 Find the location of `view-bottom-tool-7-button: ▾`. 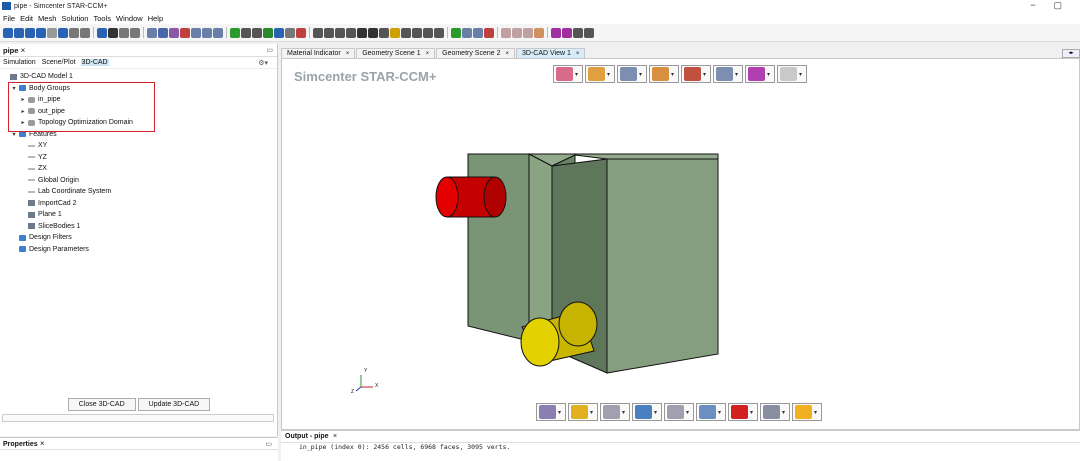

view-bottom-tool-7-button: ▾ is located at coordinates (743, 412).